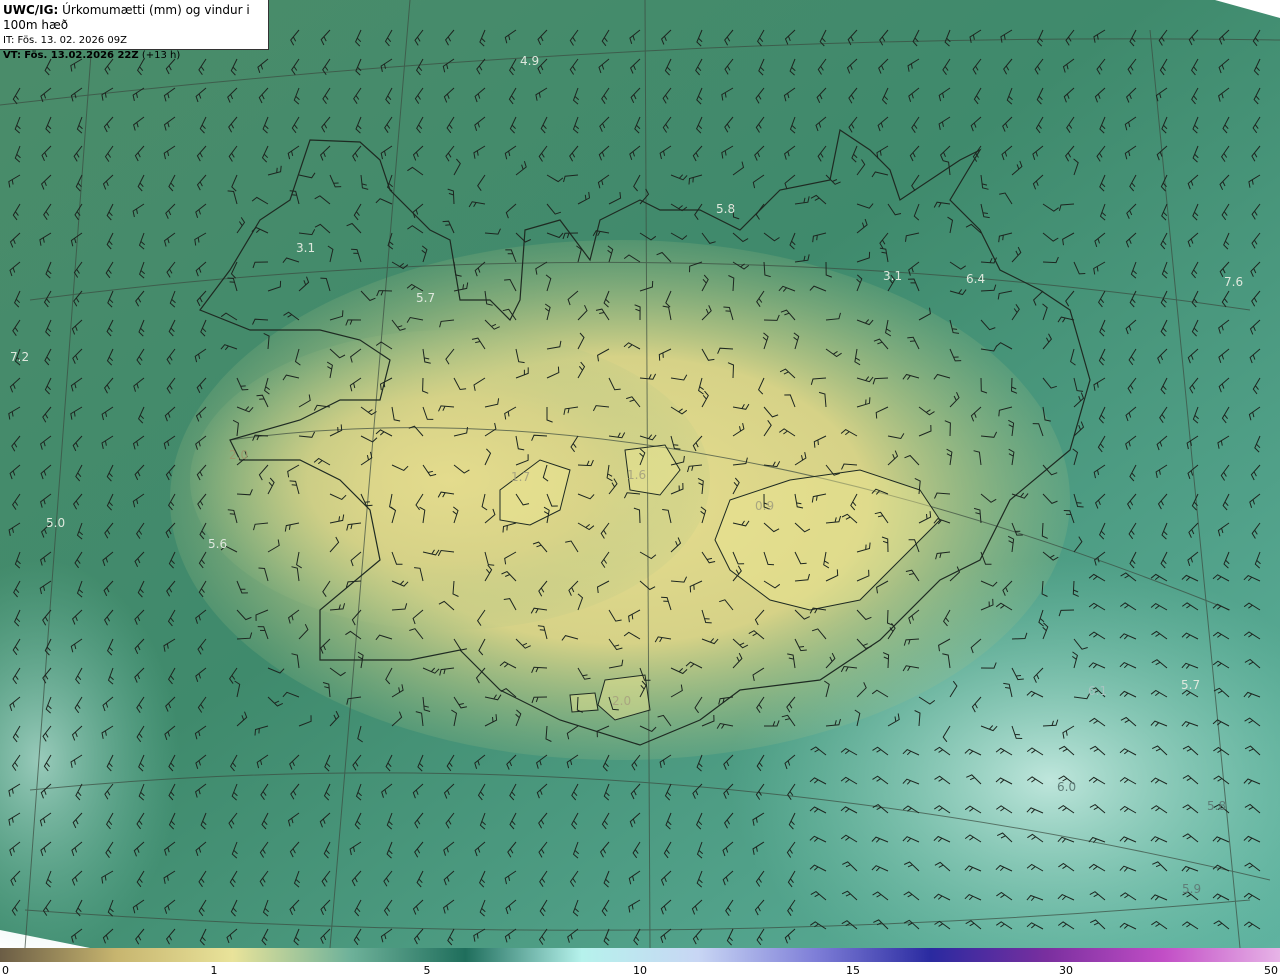 This screenshot has width=1280, height=978. What do you see at coordinates (217, 544) in the screenshot?
I see `value-label: 5.6` at bounding box center [217, 544].